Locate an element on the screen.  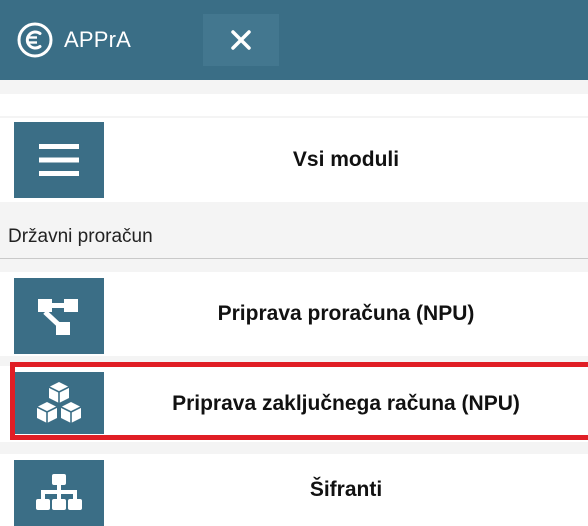
euro-circle-icon is located at coordinates (35, 40).